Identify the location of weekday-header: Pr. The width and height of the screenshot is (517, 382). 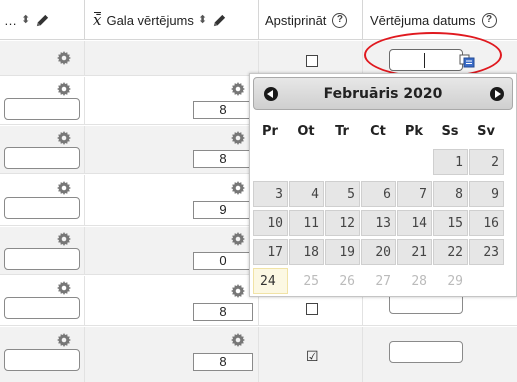
(270, 131).